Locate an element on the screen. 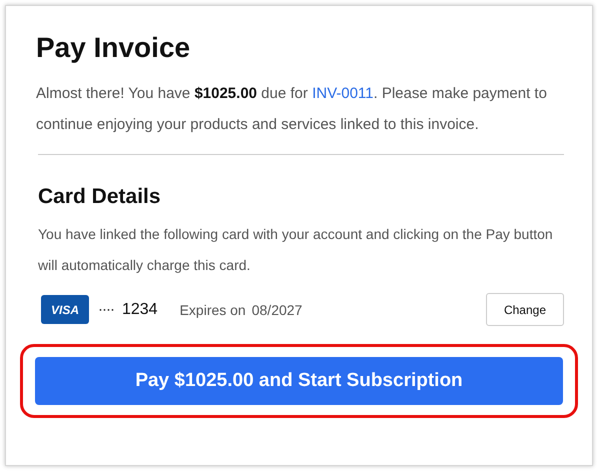  expiry-date: 08/2027 is located at coordinates (277, 310).